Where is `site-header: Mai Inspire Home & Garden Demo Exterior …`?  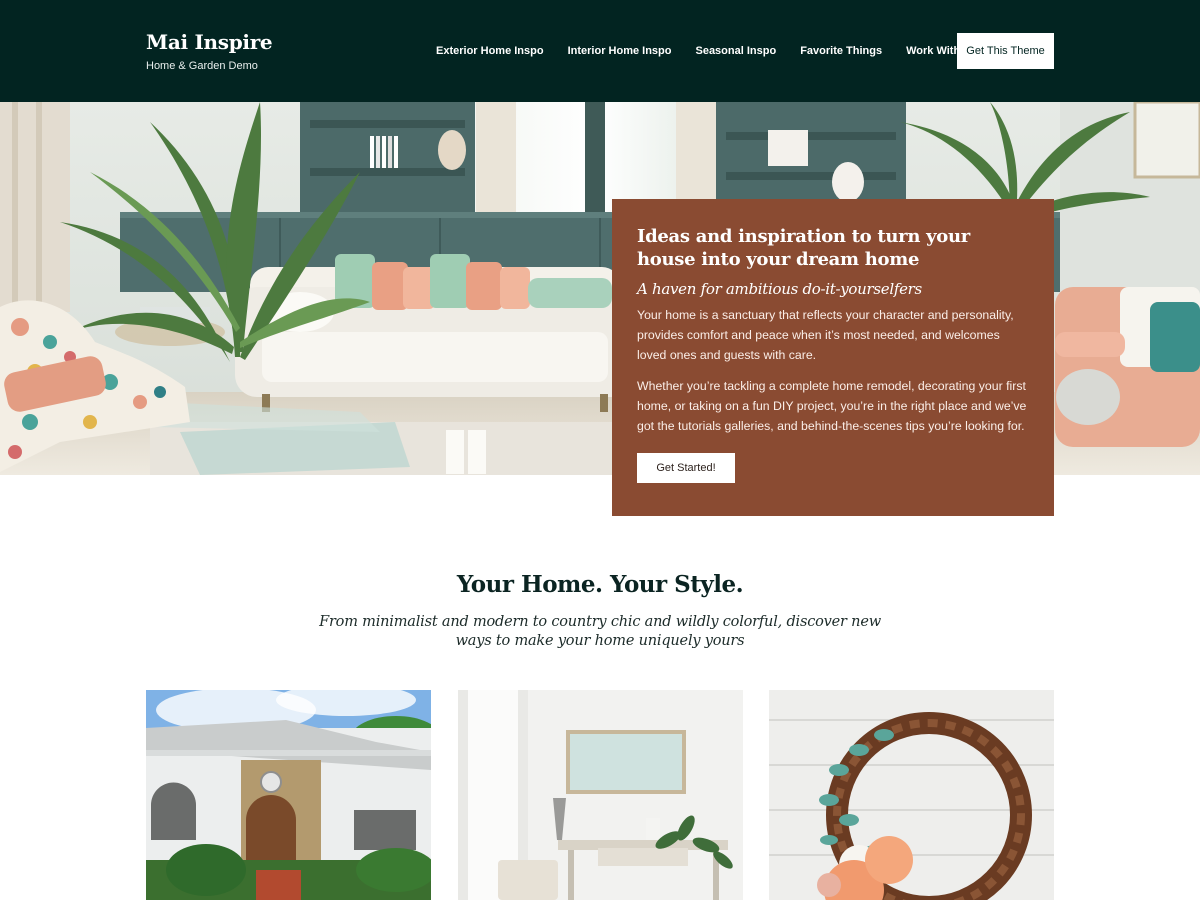
site-header: Mai Inspire Home & Garden Demo Exterior … is located at coordinates (600, 51).